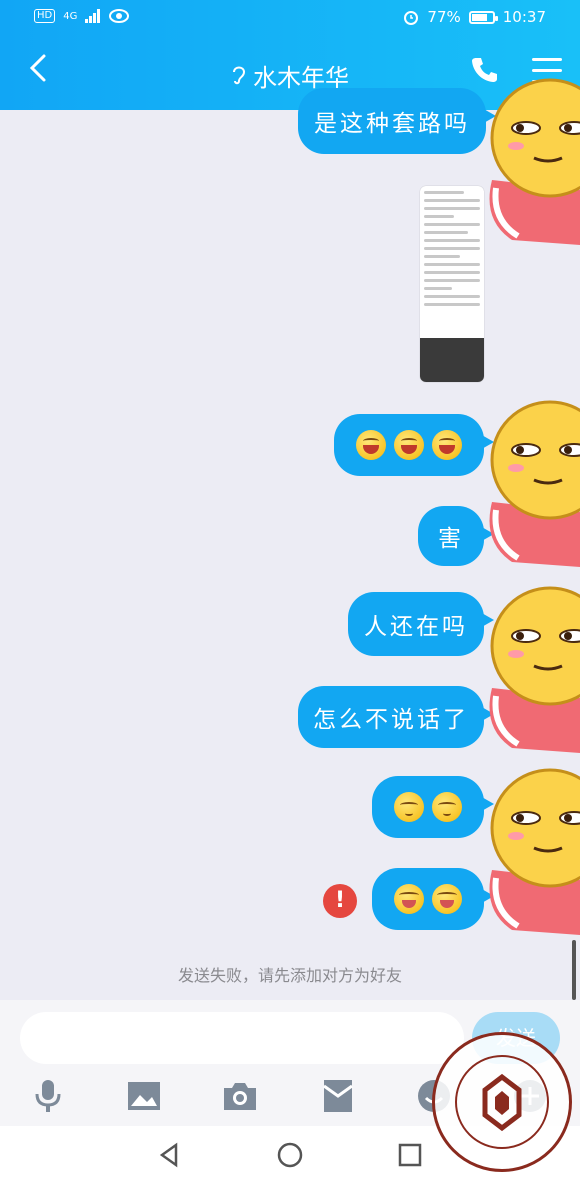 Image resolution: width=580 pixels, height=1184 pixels. I want to click on battery-percent: 77%, so click(444, 17).